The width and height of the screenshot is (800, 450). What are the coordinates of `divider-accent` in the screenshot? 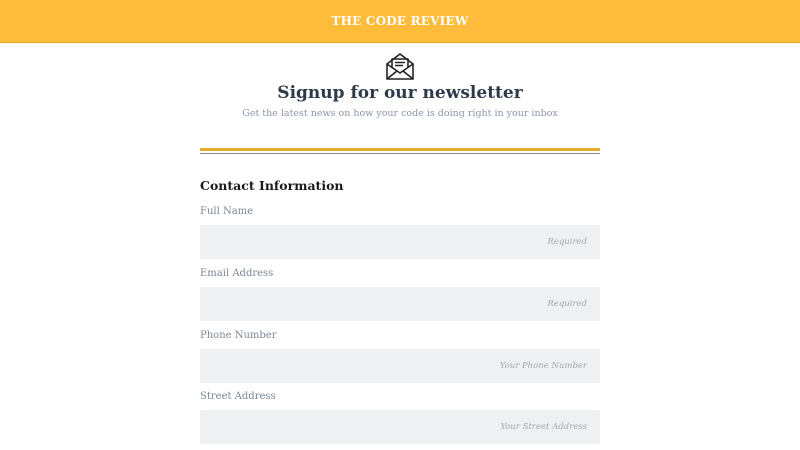 It's located at (400, 149).